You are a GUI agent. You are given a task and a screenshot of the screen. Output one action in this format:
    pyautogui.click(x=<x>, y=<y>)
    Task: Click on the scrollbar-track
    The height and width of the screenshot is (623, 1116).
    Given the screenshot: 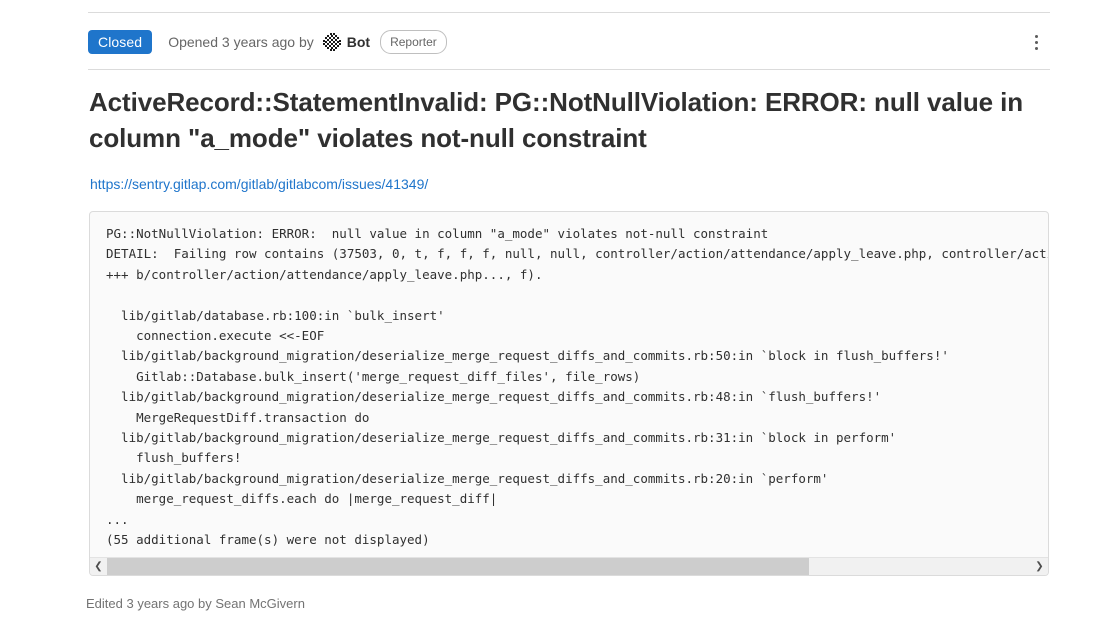 What is the action you would take?
    pyautogui.click(x=569, y=566)
    